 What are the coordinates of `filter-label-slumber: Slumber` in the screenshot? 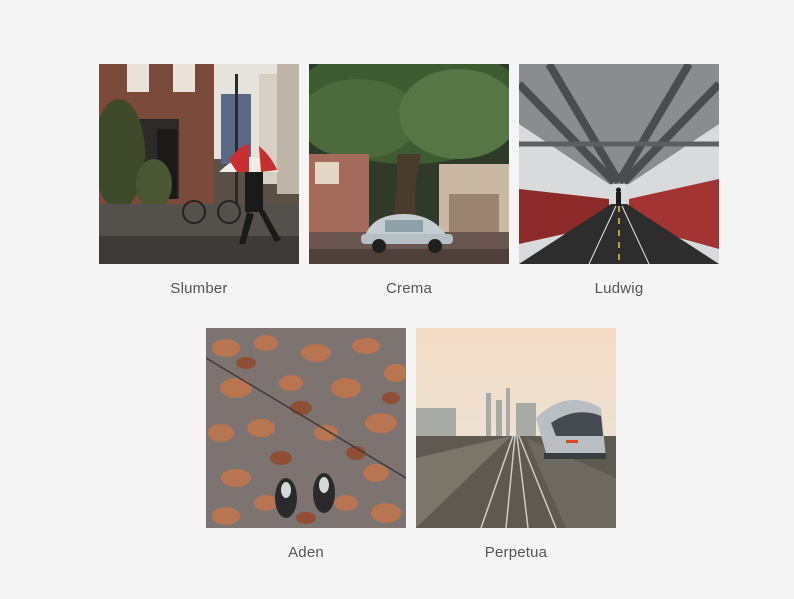 It's located at (199, 288).